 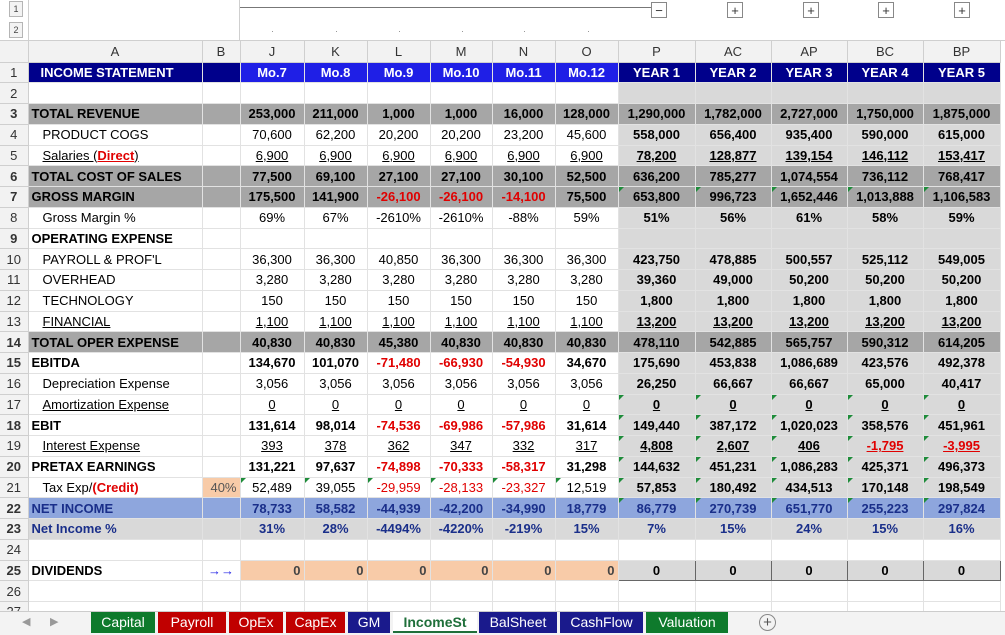 What do you see at coordinates (272, 135) in the screenshot?
I see `value-cell: 70,600` at bounding box center [272, 135].